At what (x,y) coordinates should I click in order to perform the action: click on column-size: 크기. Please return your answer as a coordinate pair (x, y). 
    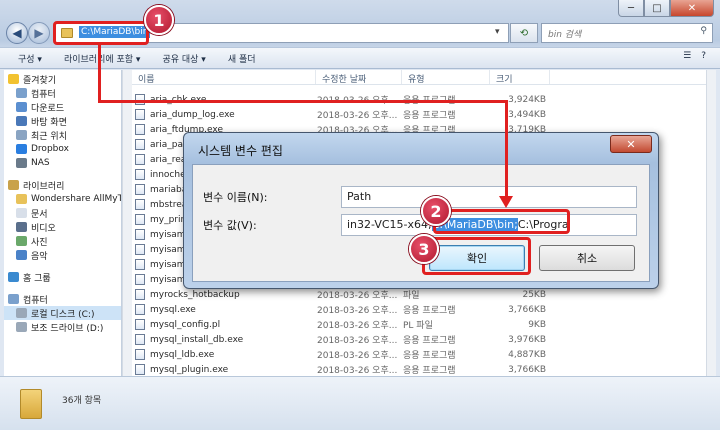
    Looking at the image, I should click on (520, 77).